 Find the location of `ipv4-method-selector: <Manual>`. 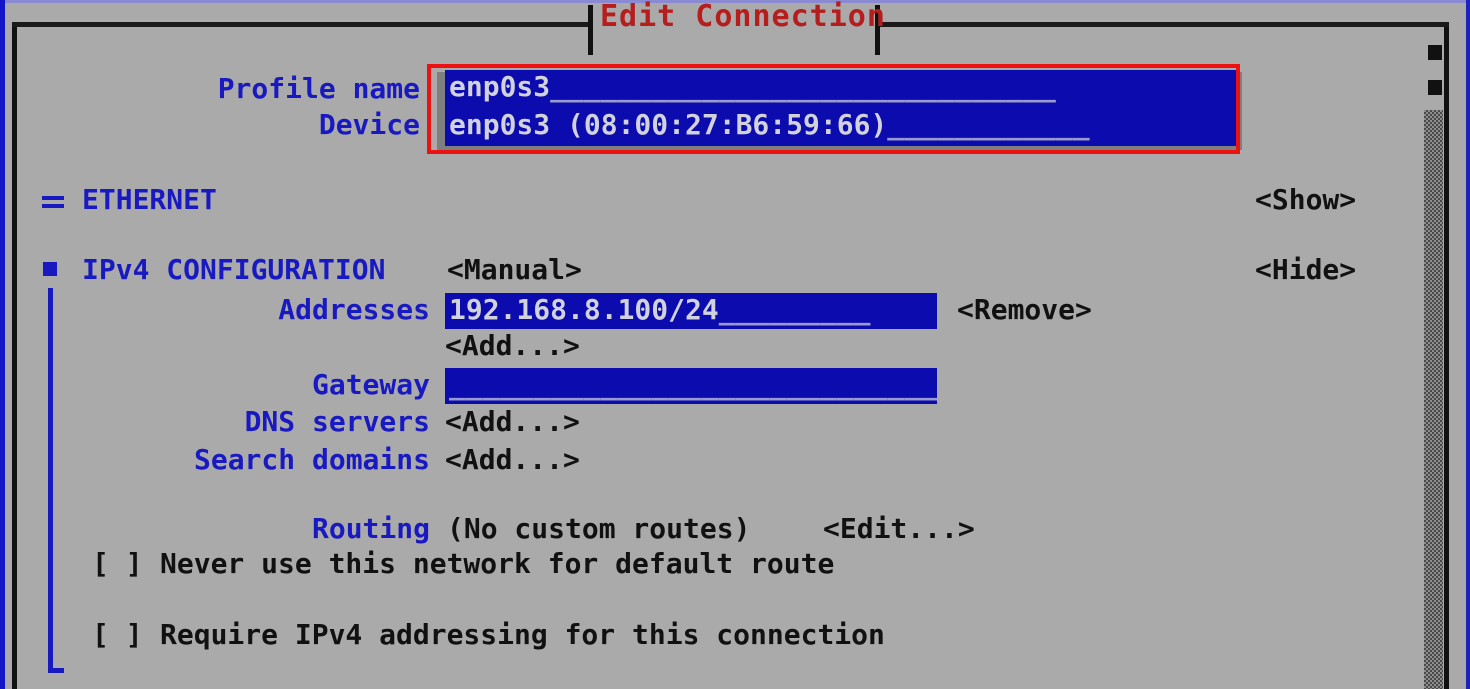

ipv4-method-selector: <Manual> is located at coordinates (514, 270).